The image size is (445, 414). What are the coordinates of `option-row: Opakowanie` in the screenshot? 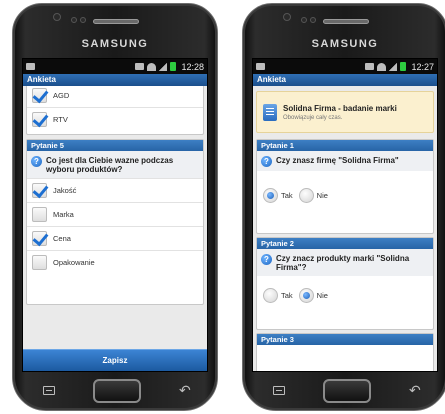 It's located at (115, 262).